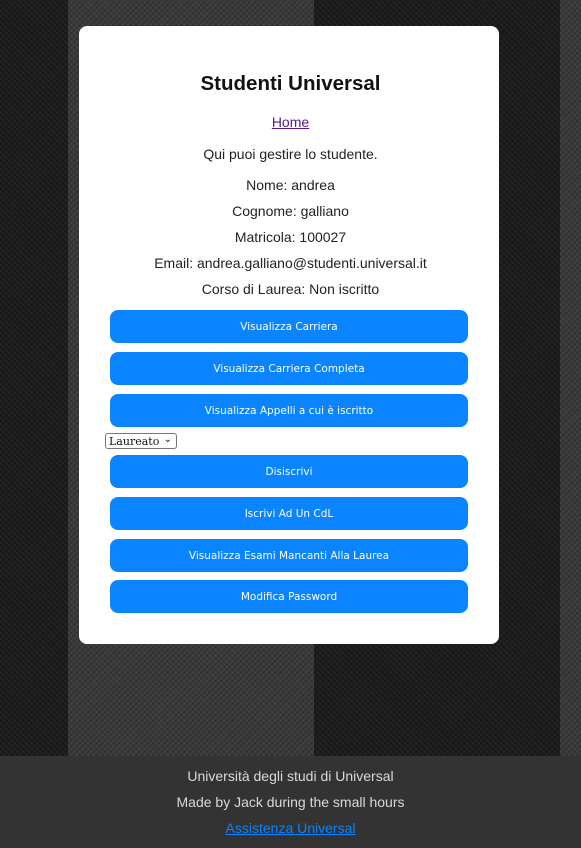  I want to click on intro-text: Qui puoi gestire lo studente., so click(290, 154).